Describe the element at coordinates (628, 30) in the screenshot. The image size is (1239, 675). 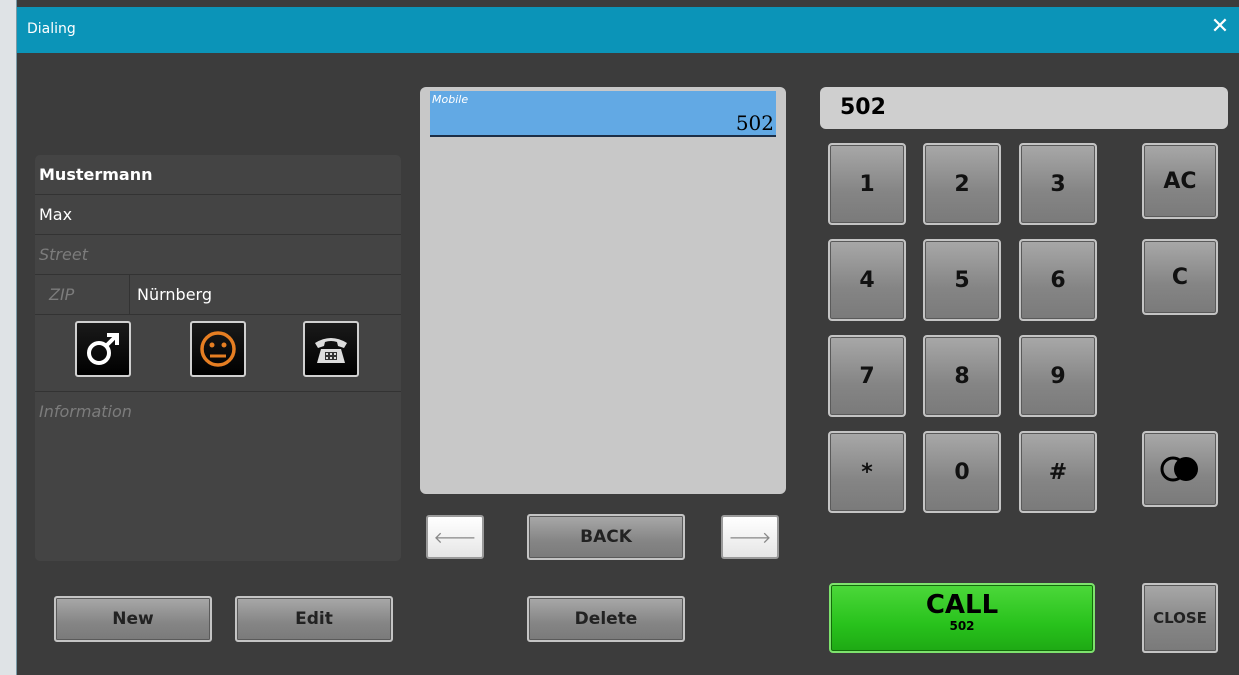
I see `title-bar: Dialing ✕` at that location.